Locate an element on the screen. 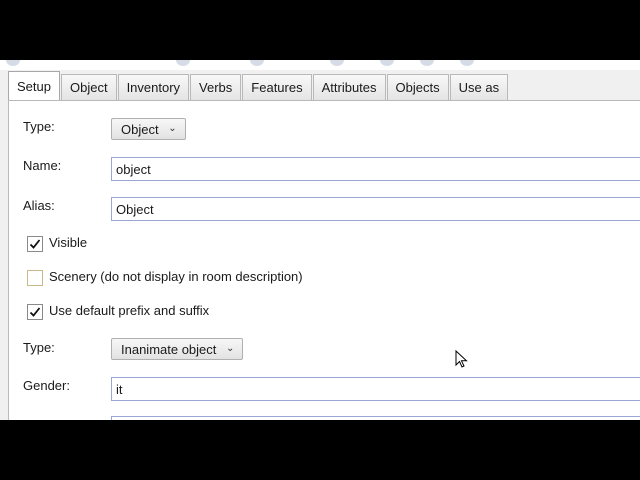  object-type-select: Inanimate object ⌄ is located at coordinates (177, 349).